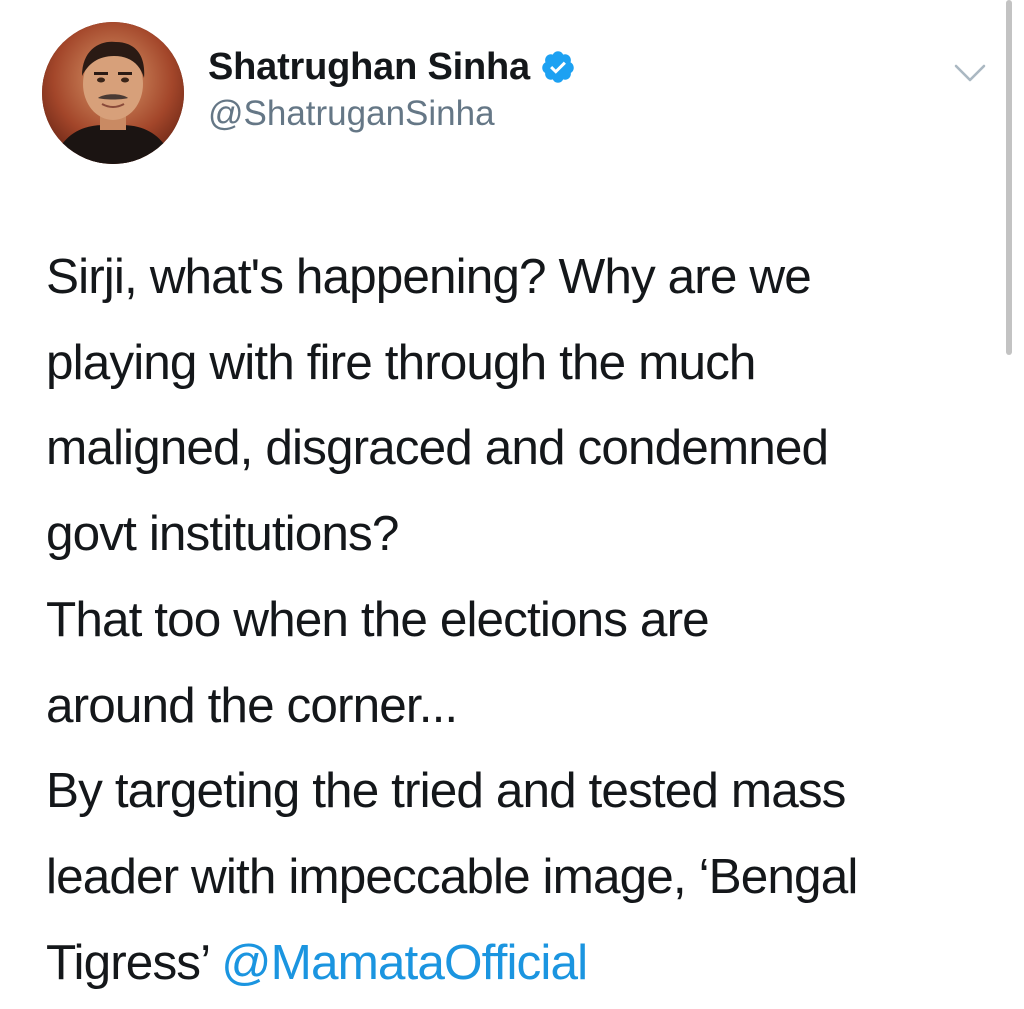  I want to click on author-block: Shatrughan Sinha @ShatruganSinha, so click(392, 89).